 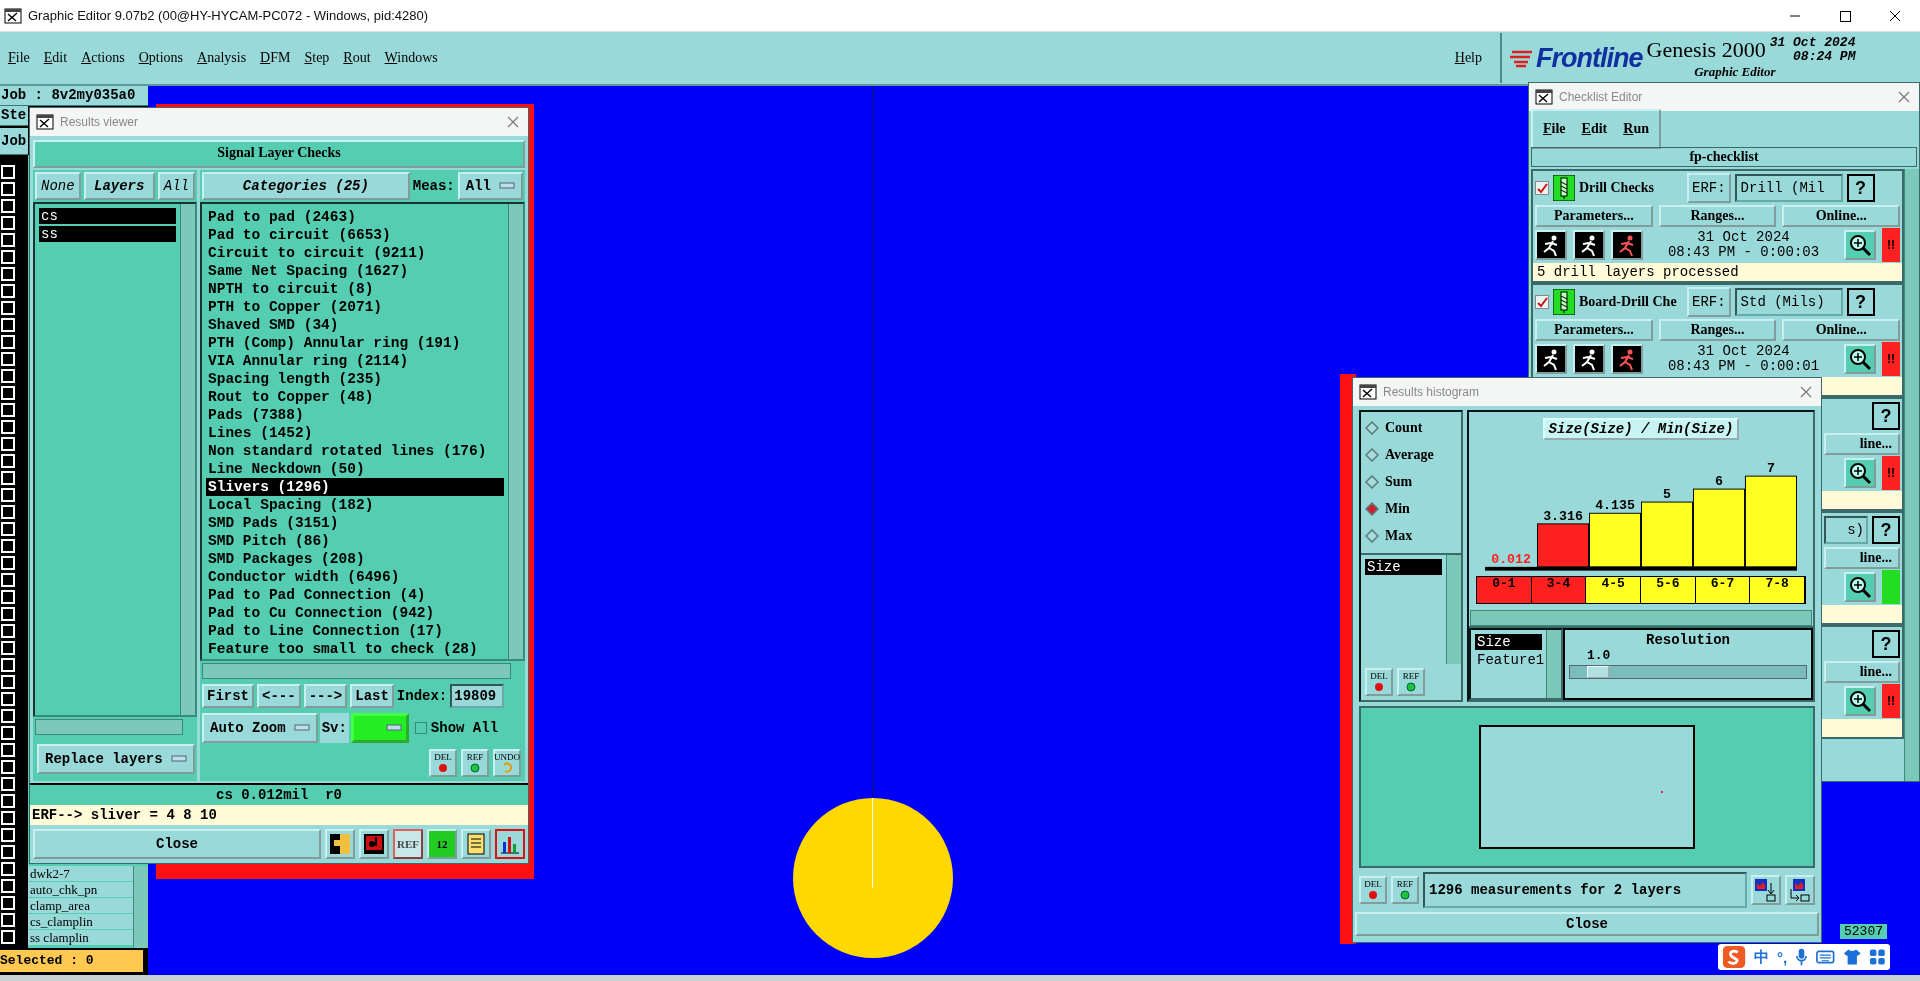 I want to click on ime-toggle: °,, so click(x=1782, y=957).